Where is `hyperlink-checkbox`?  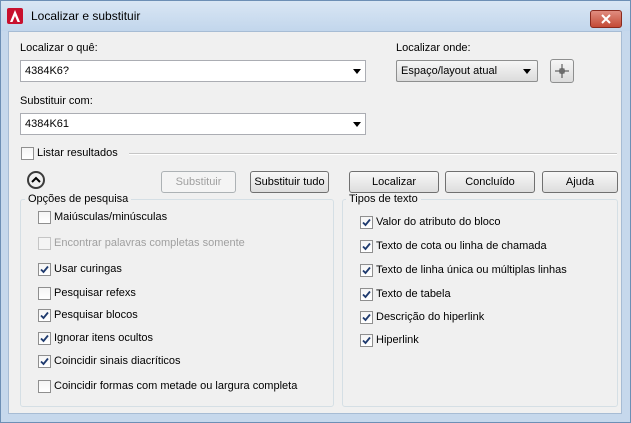
hyperlink-checkbox is located at coordinates (366, 340).